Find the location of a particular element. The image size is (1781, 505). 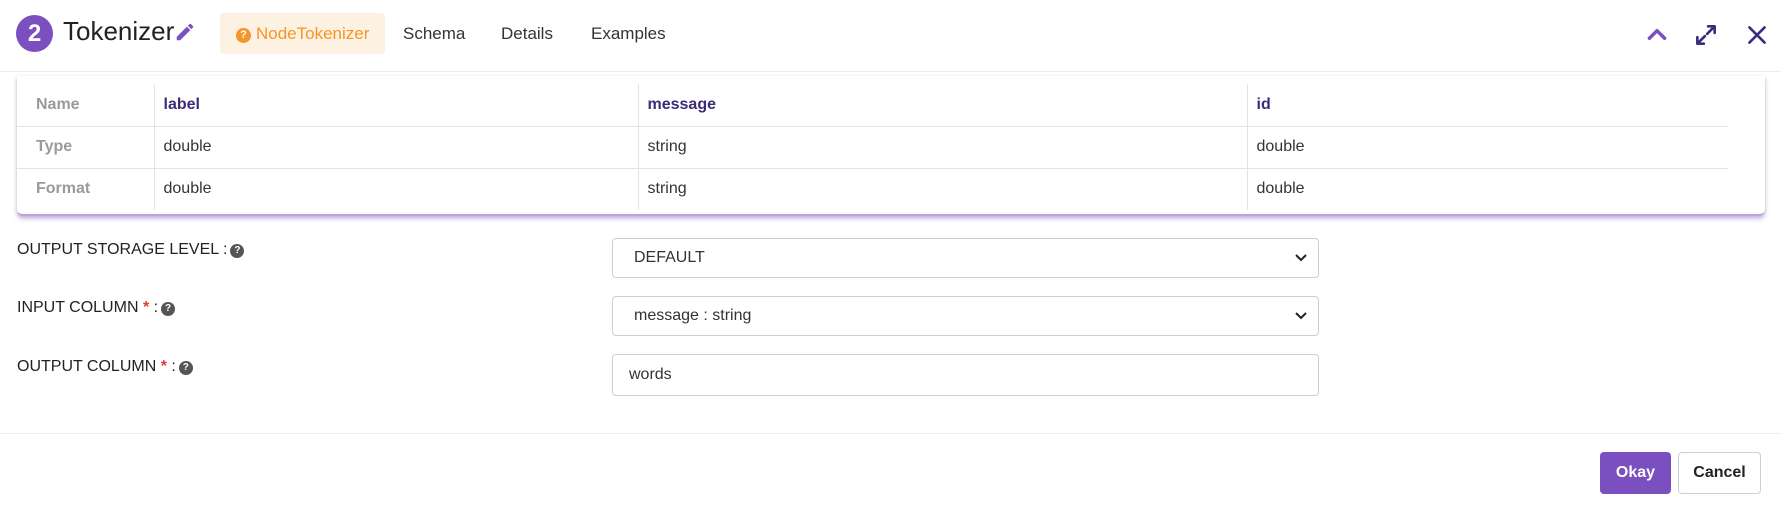

expand-icon is located at coordinates (1706, 35).